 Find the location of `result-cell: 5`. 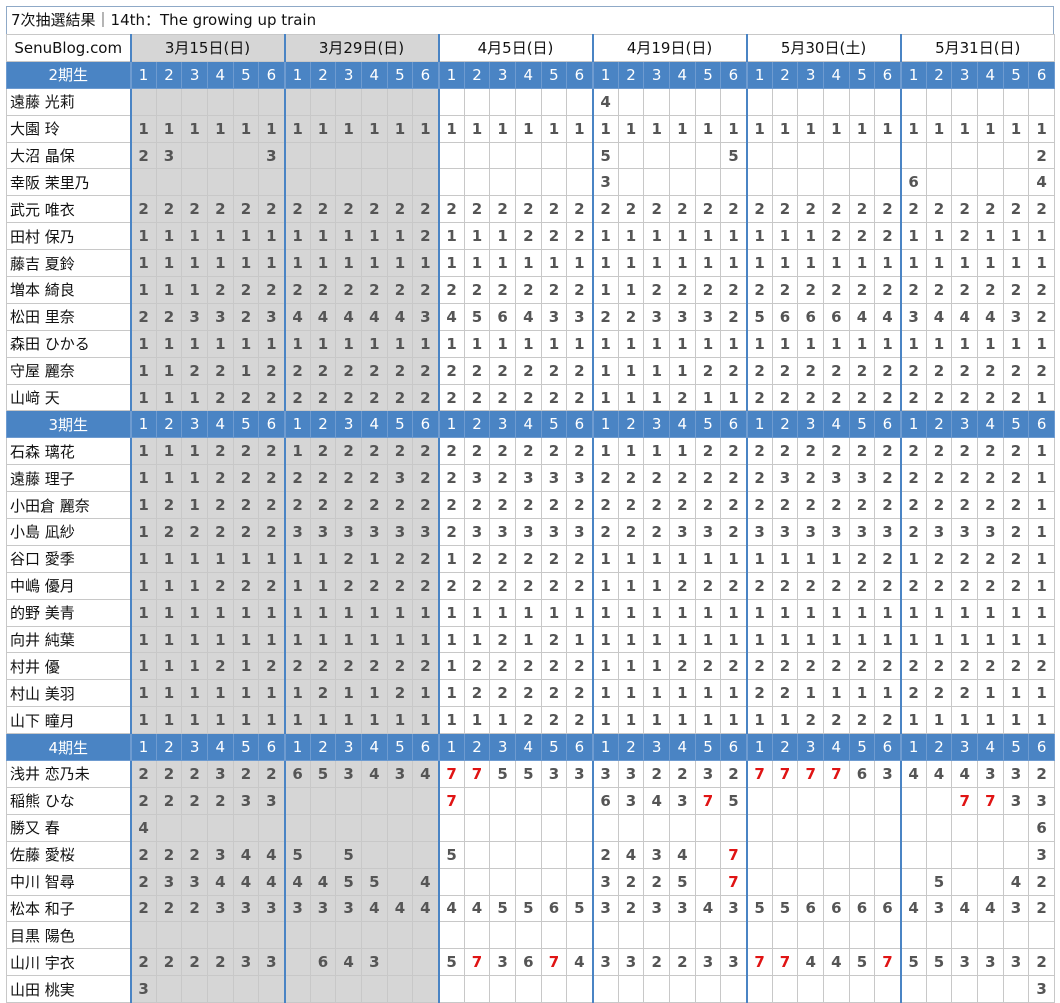

result-cell: 5 is located at coordinates (682, 881).